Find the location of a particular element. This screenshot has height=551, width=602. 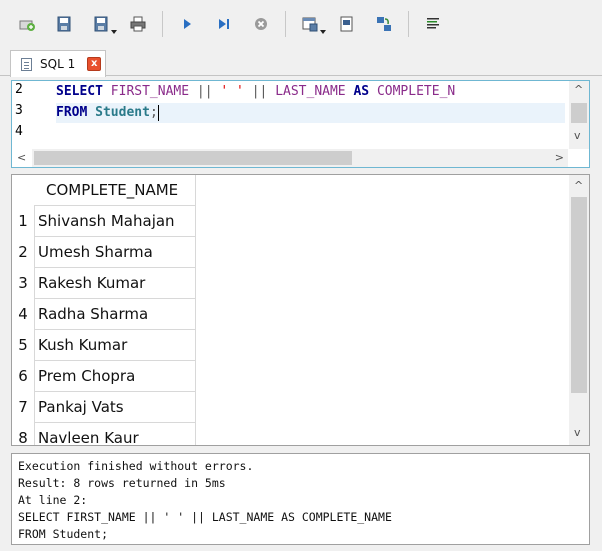

line-number: 2 is located at coordinates (19, 89).